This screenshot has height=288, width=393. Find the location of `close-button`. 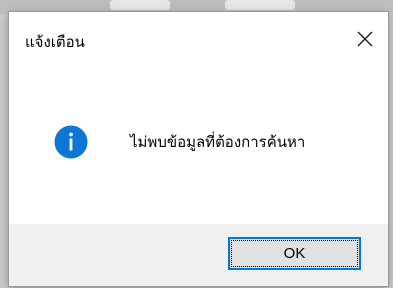

close-button is located at coordinates (365, 39).